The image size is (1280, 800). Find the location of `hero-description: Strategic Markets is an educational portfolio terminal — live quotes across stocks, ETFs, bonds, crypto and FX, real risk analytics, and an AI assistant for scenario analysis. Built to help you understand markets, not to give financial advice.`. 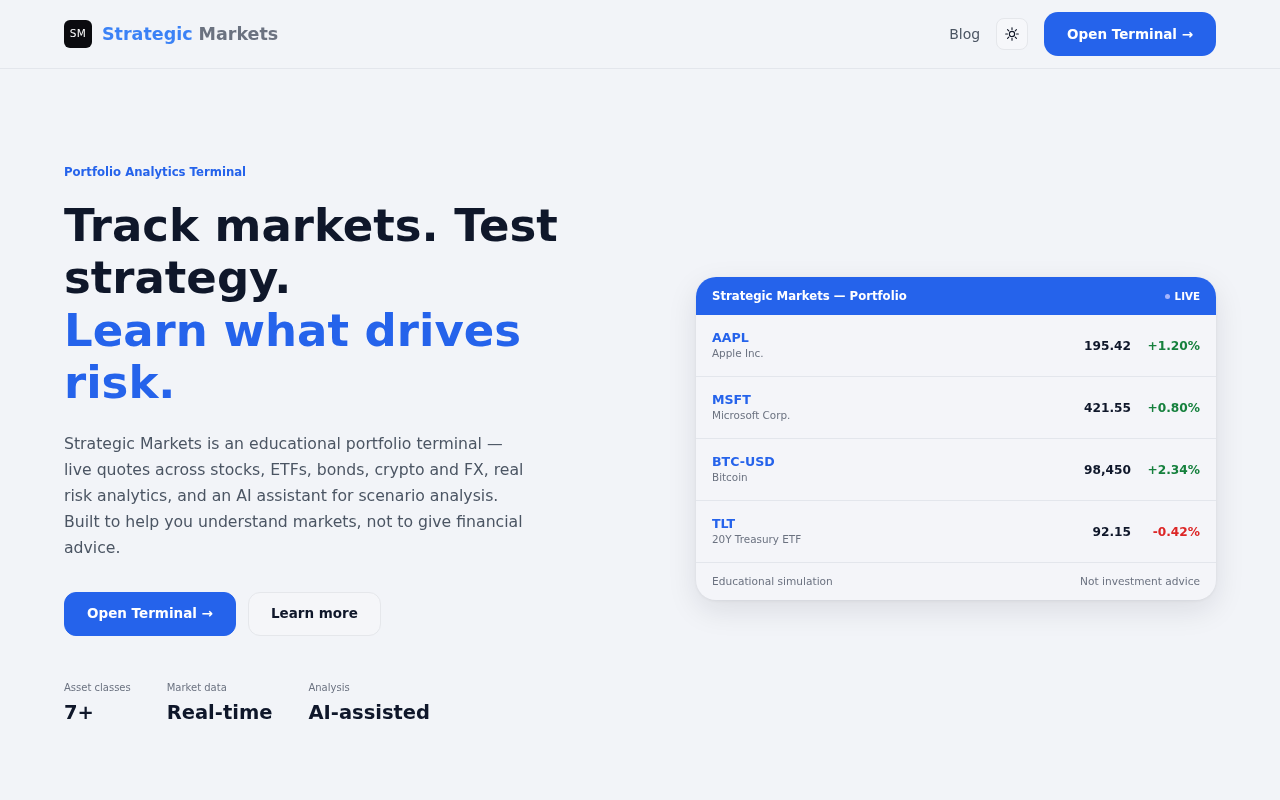

hero-description: Strategic Markets is an educational portfolio terminal — live quotes across stocks, ETFs, bonds, crypto and FX, real risk analytics, and an AI assistant for scenario analysis. Built to help you understand markets, not to give financial advice. is located at coordinates (294, 496).